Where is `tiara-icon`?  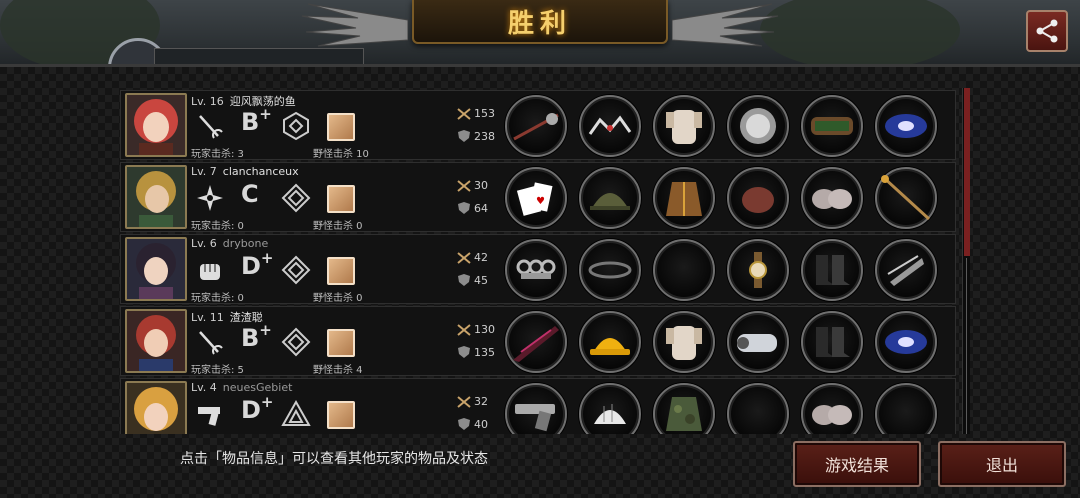
tiara-icon is located at coordinates (610, 126).